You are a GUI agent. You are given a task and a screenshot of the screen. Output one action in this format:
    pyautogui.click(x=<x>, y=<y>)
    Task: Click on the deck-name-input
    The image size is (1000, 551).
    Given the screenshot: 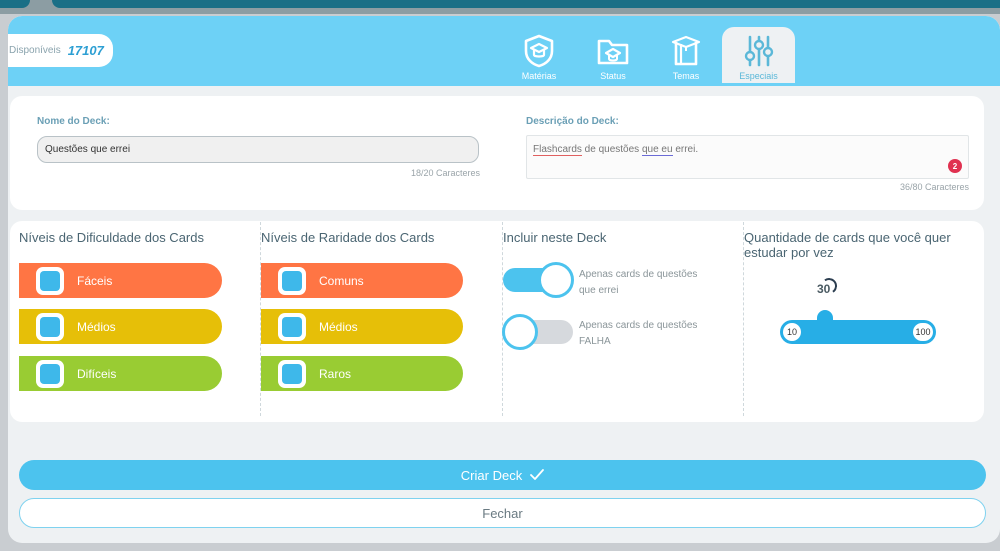 What is the action you would take?
    pyautogui.click(x=258, y=149)
    